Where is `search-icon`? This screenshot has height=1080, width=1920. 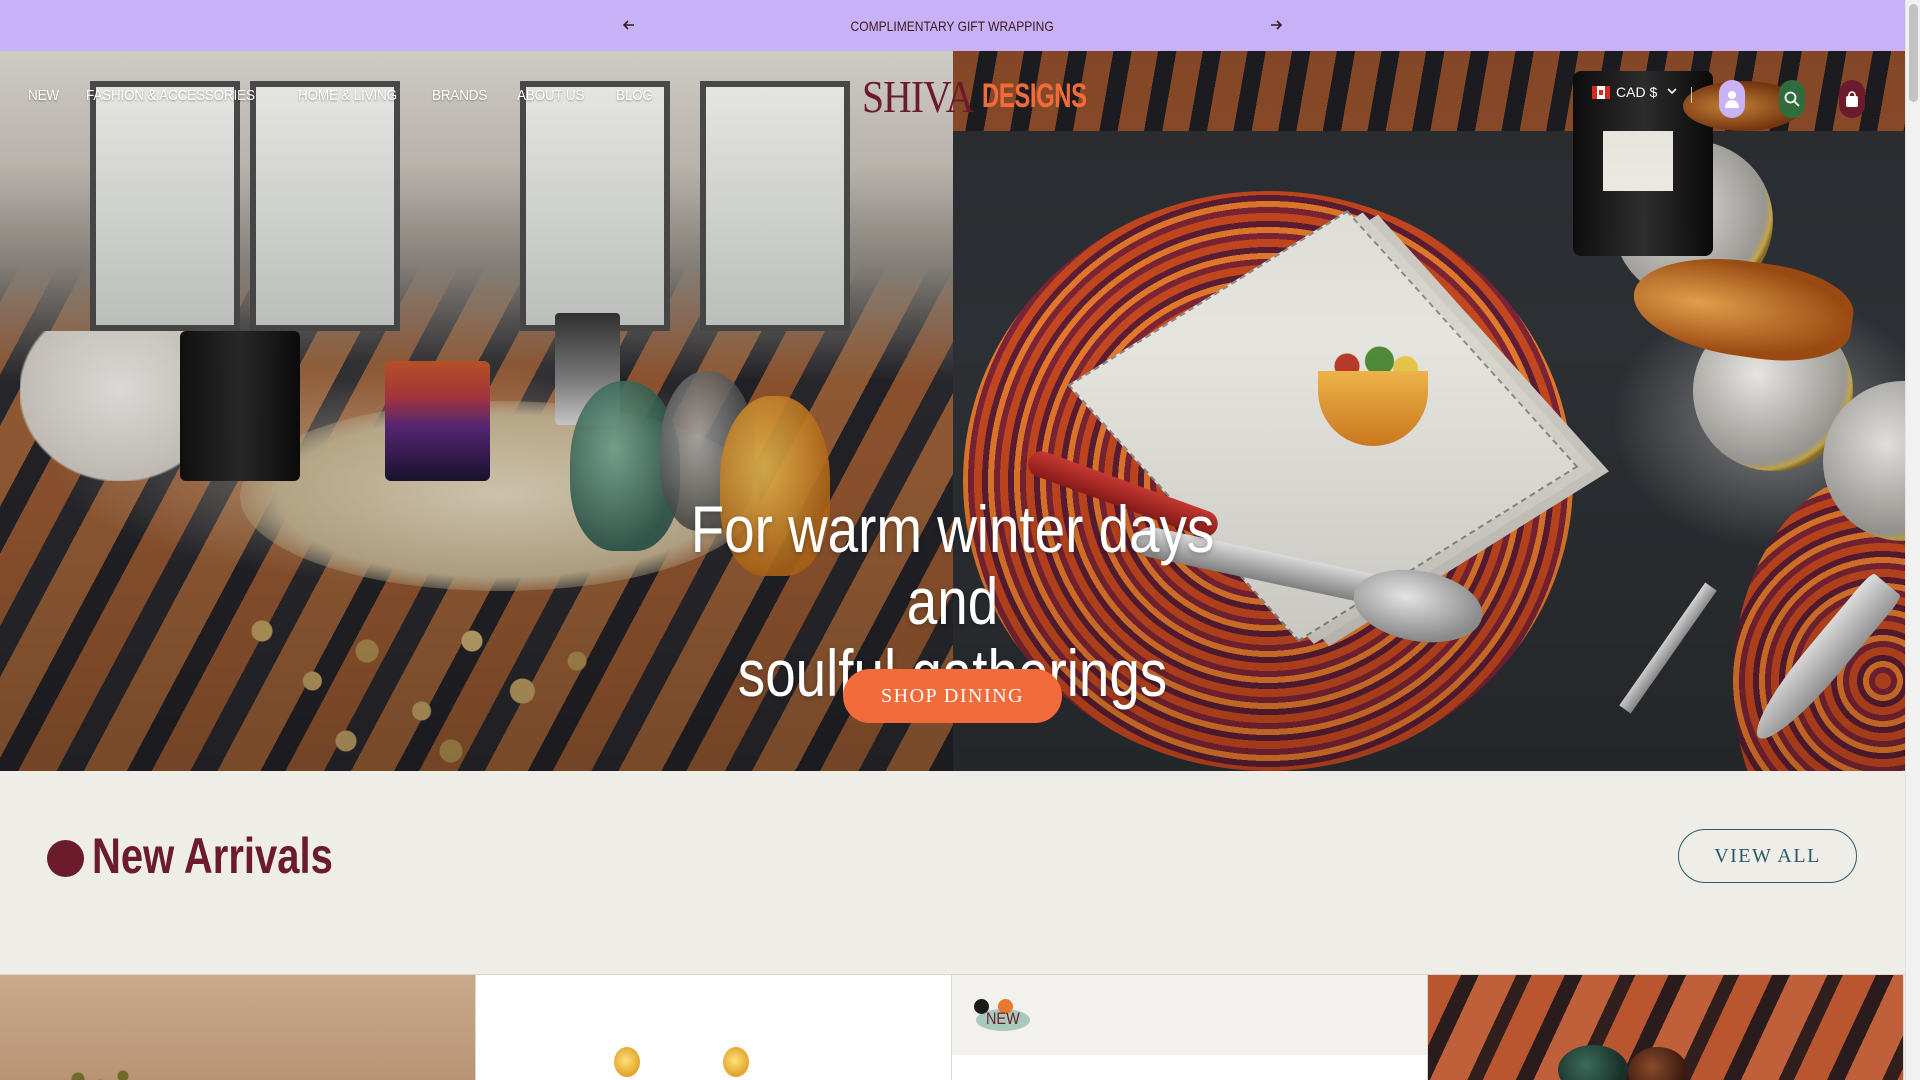 search-icon is located at coordinates (1792, 99).